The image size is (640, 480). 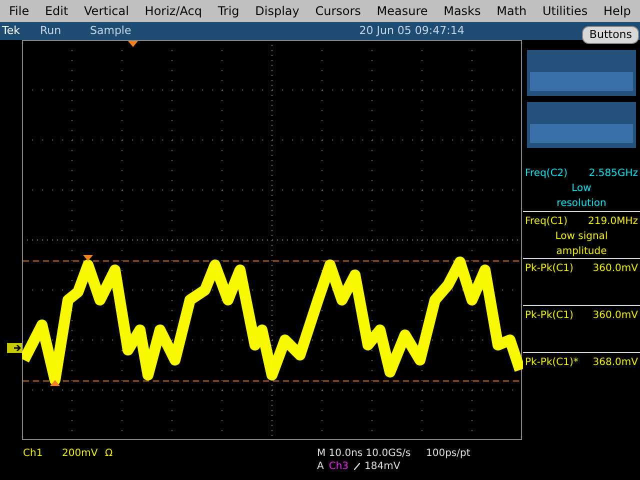 What do you see at coordinates (411, 30) in the screenshot?
I see `timestamp: 20 Jun 05 09:47:14` at bounding box center [411, 30].